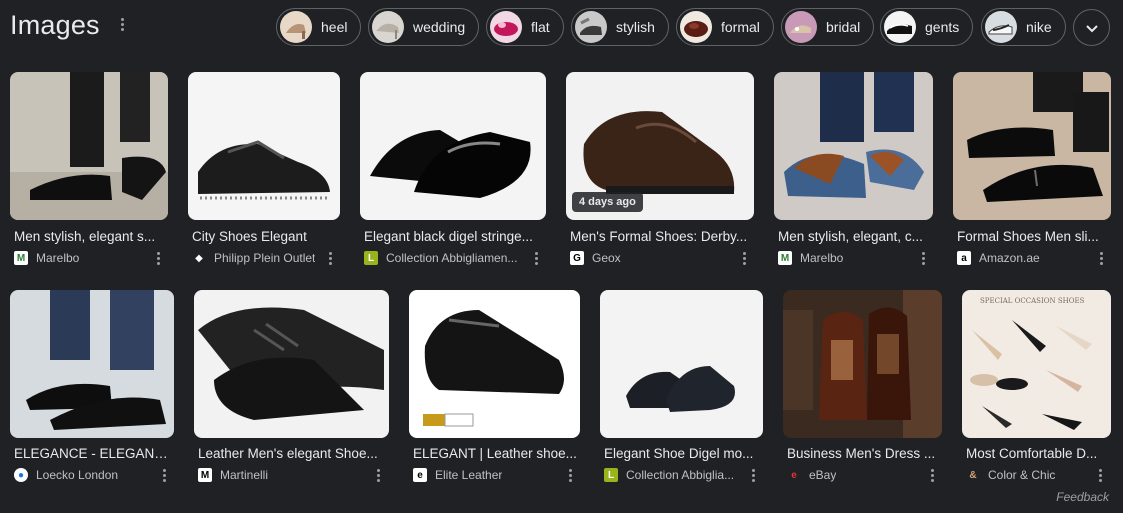 The height and width of the screenshot is (513, 1123). Describe the element at coordinates (973, 475) in the screenshot. I see `color-chic-logo-icon: &` at that location.